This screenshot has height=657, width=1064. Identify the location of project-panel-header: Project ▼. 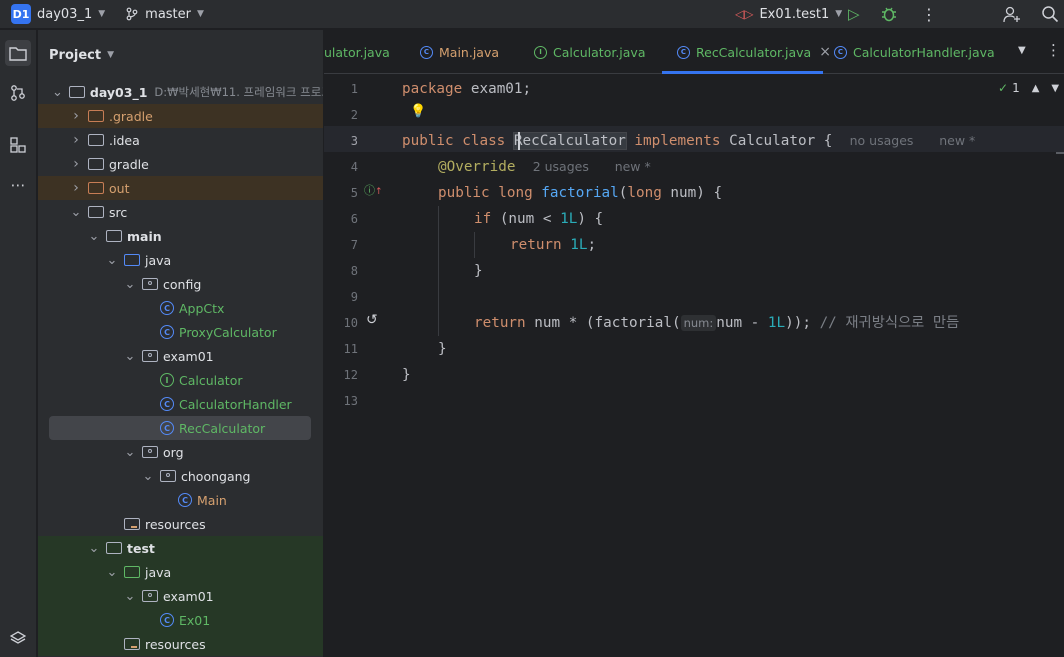
(180, 55).